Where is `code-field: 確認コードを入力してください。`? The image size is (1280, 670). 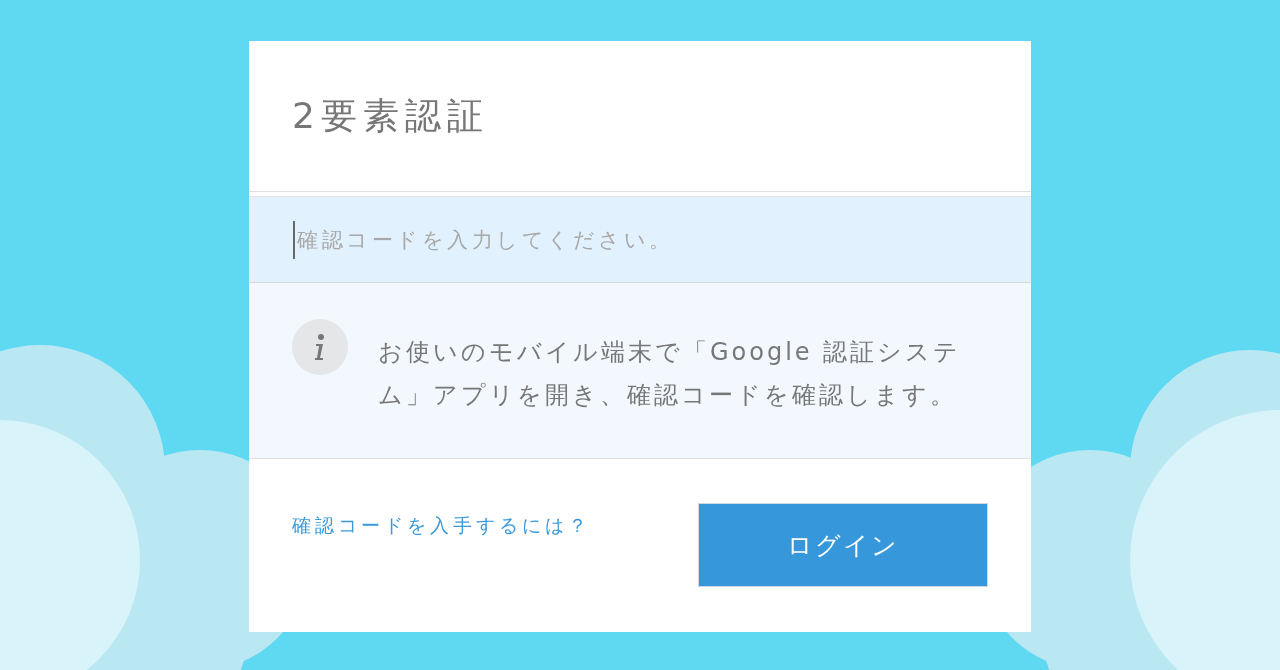 code-field: 確認コードを入力してください。 is located at coordinates (640, 239).